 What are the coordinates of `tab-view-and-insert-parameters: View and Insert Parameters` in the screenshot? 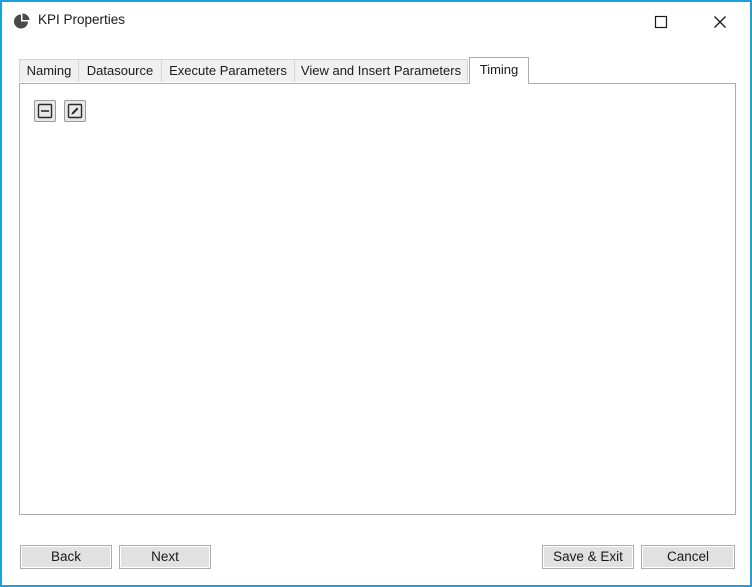 It's located at (381, 70).